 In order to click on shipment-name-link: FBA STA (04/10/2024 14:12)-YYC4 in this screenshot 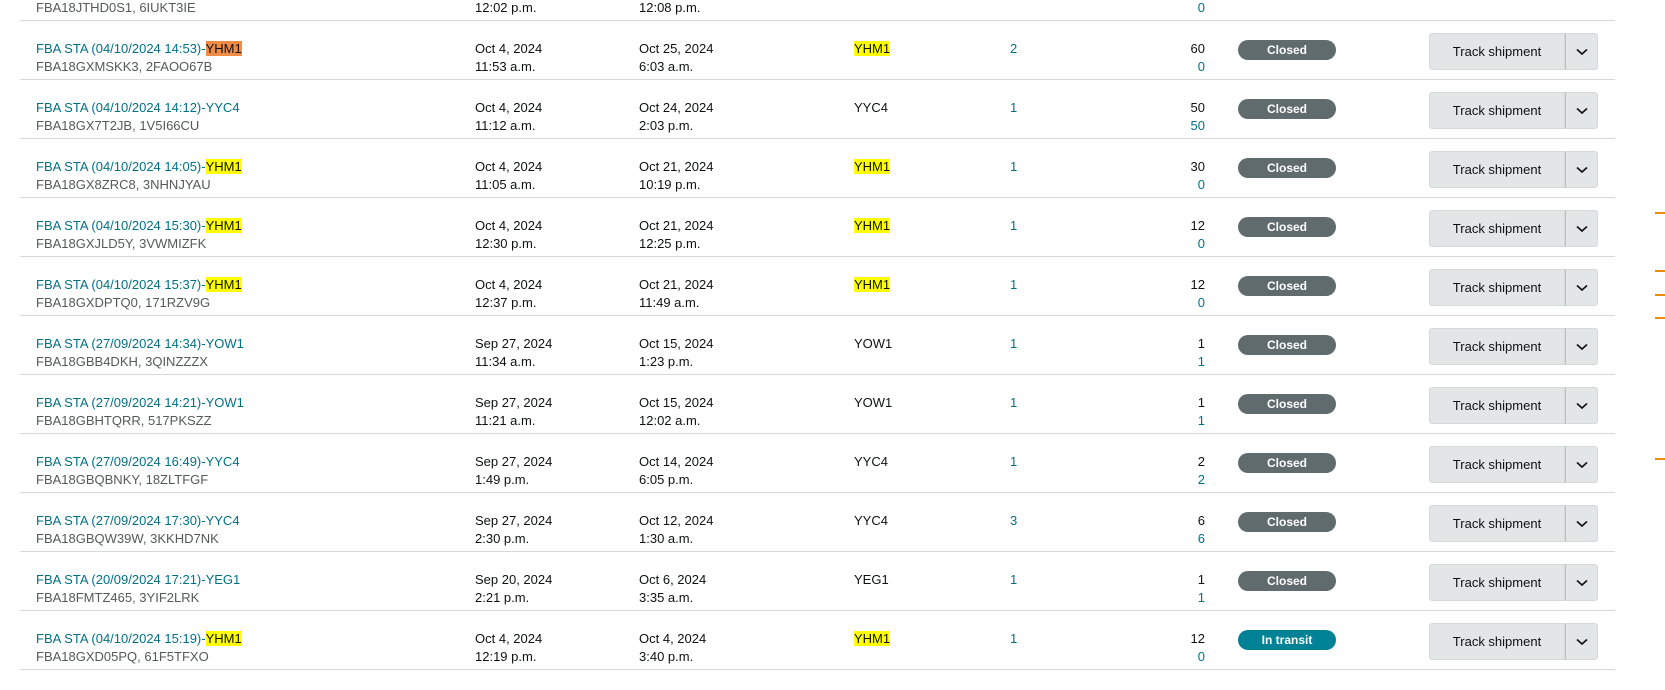, I will do `click(138, 108)`.